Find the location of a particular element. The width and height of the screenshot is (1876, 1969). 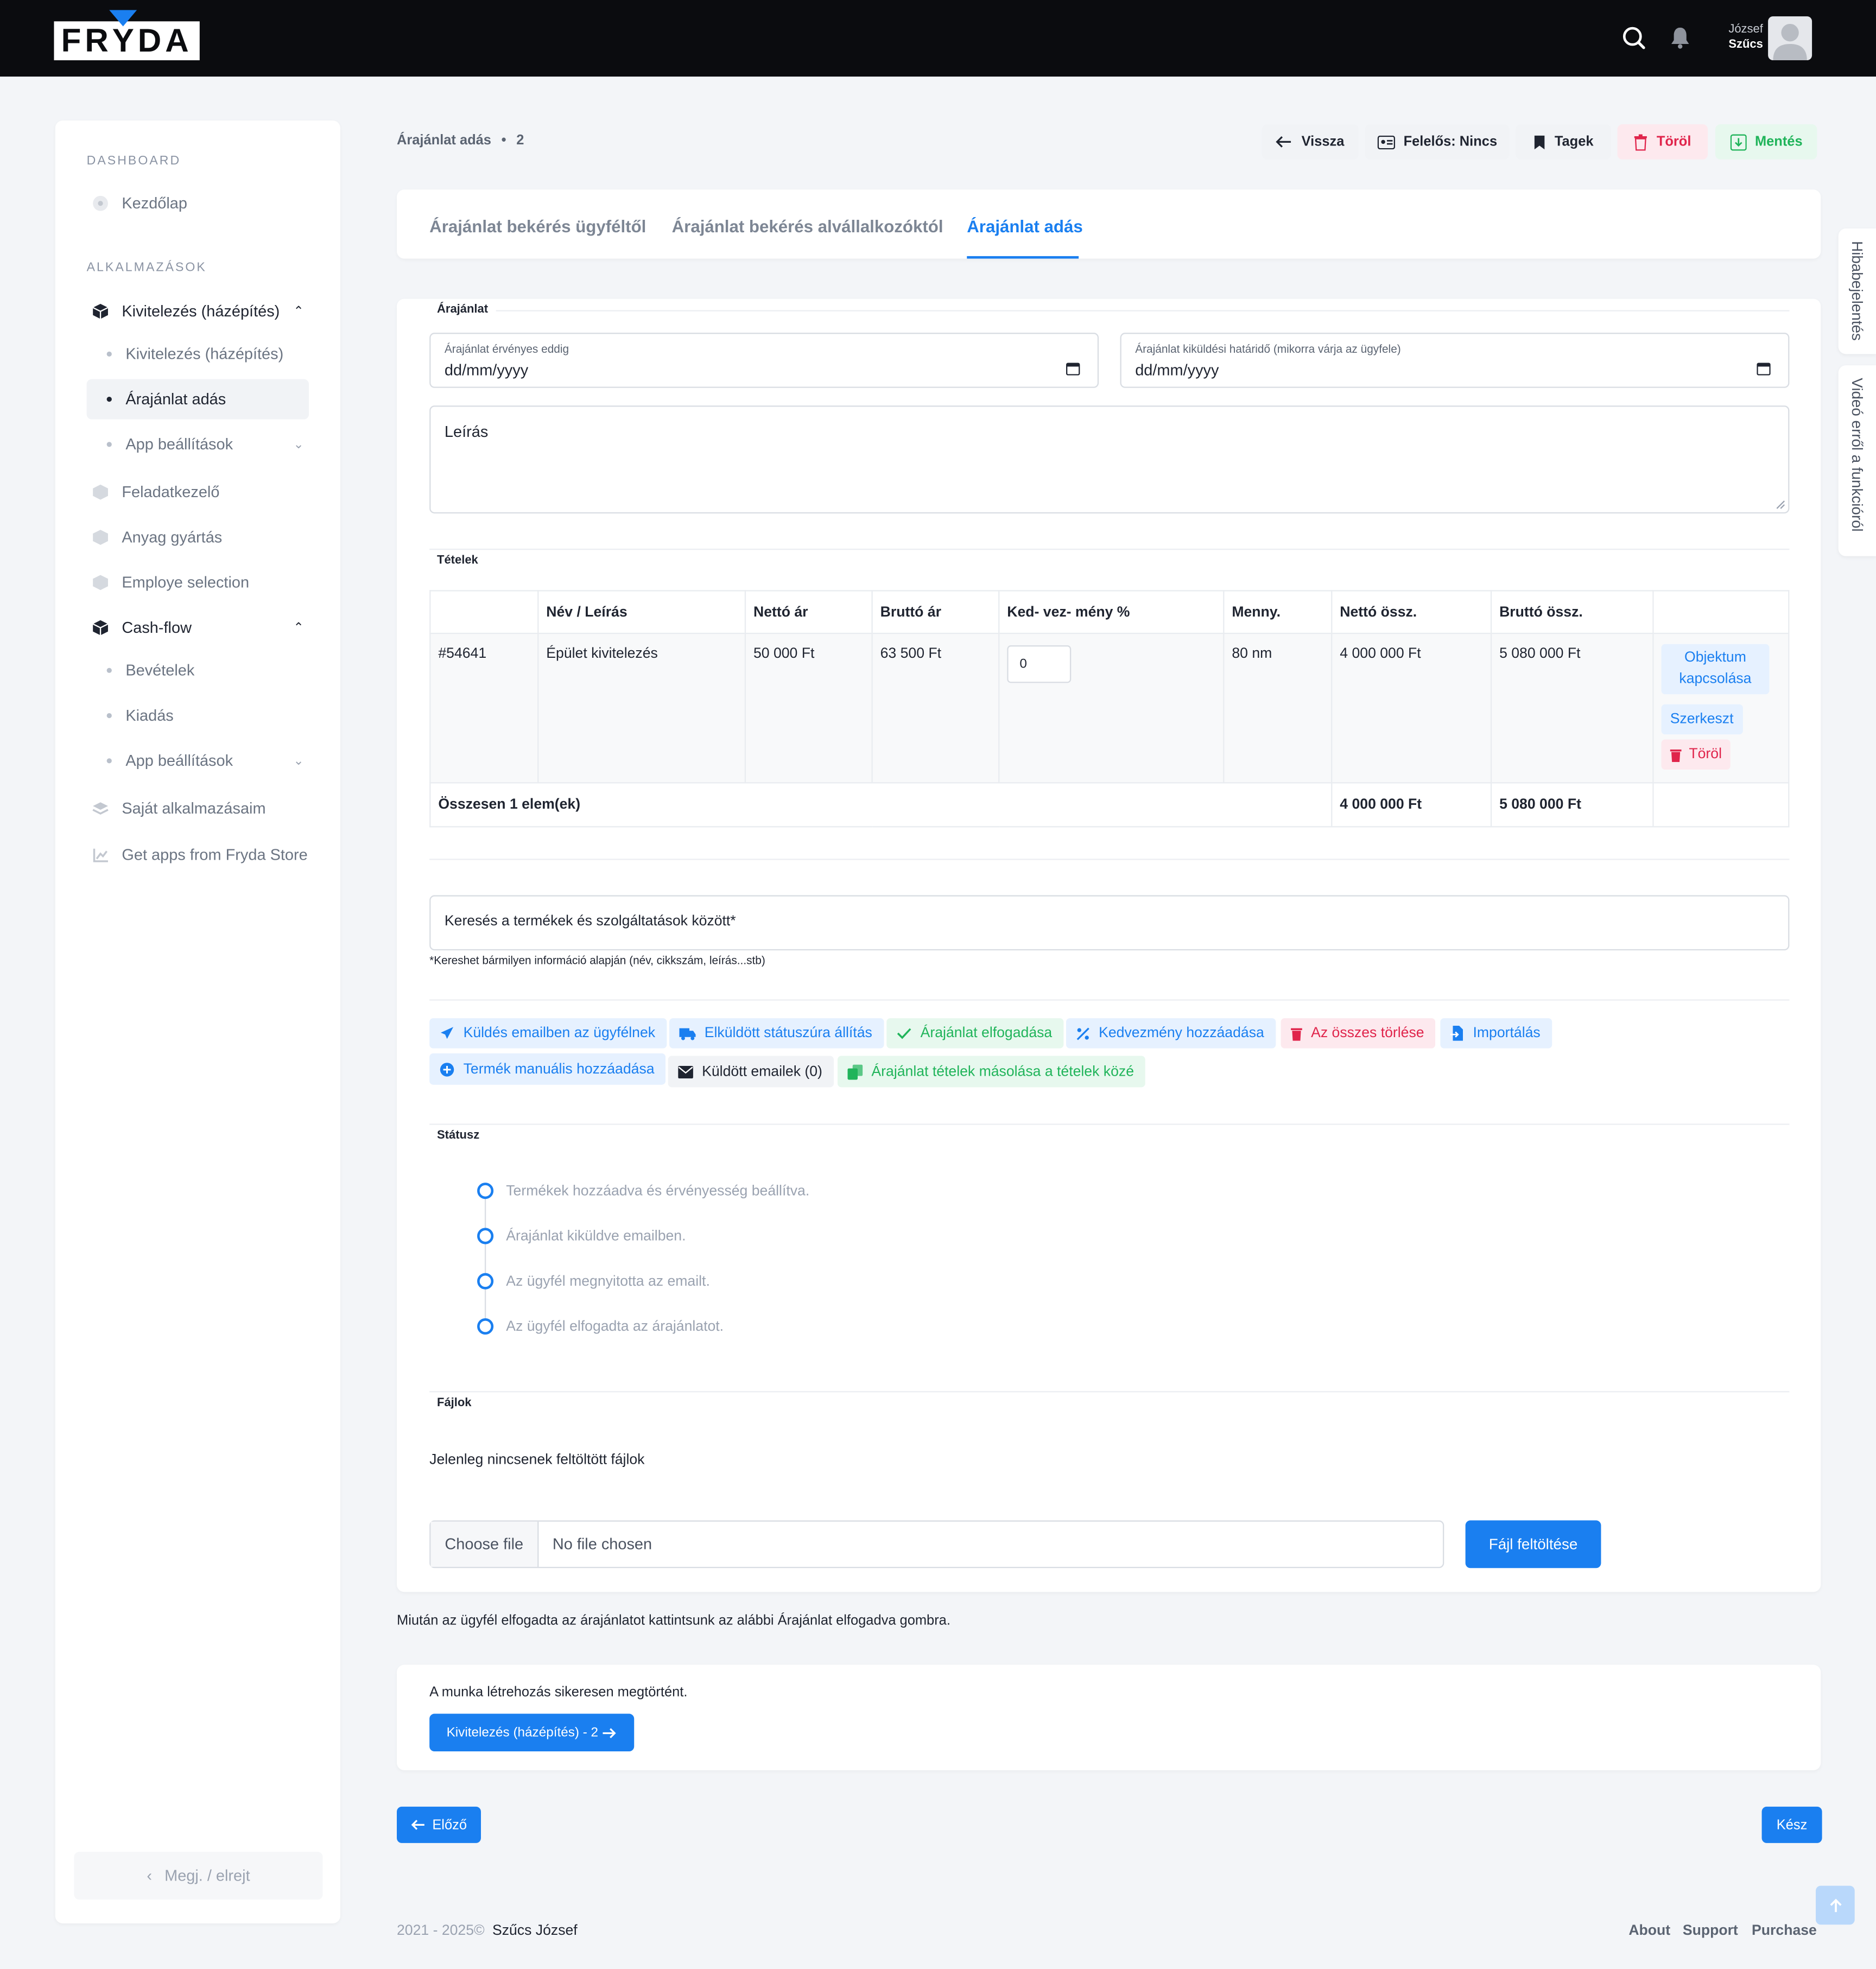

discount-input: 0 is located at coordinates (1039, 664).